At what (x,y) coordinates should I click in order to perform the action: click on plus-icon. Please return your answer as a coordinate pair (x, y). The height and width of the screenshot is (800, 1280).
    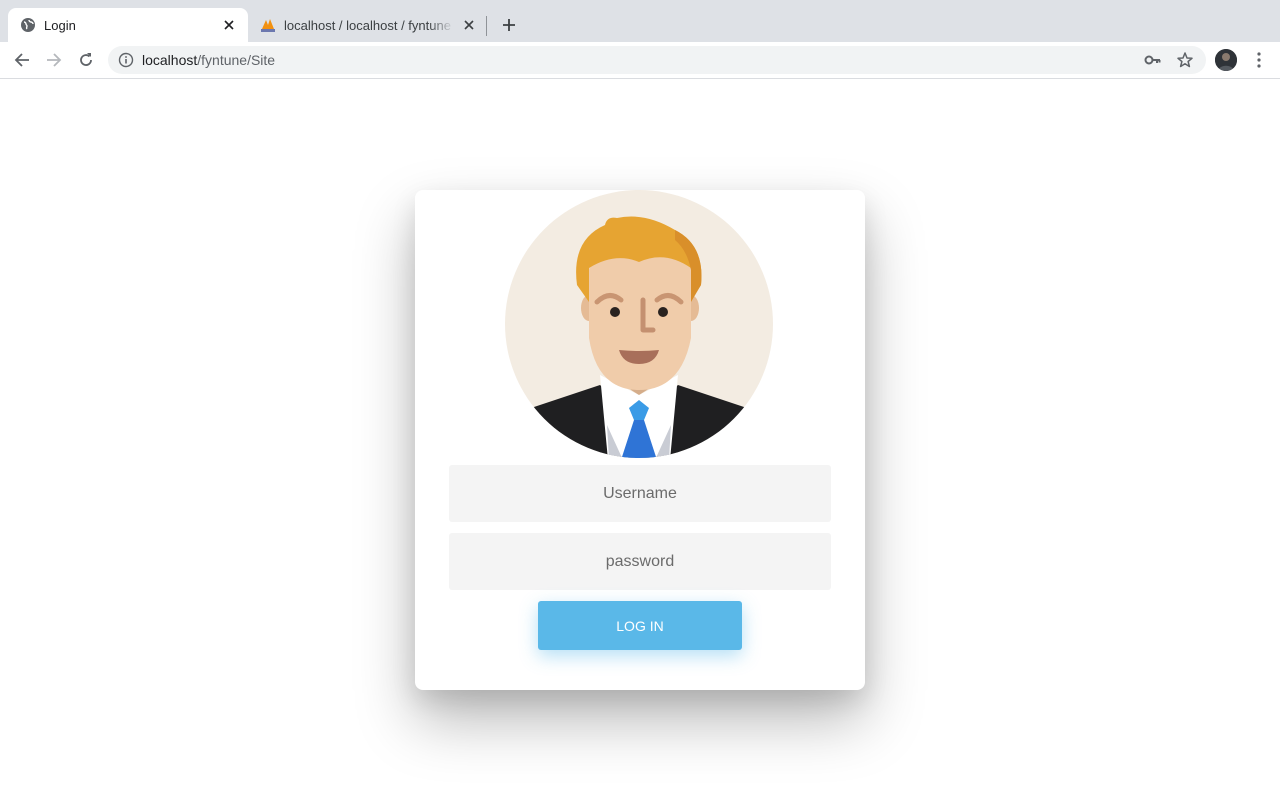
    Looking at the image, I should click on (509, 25).